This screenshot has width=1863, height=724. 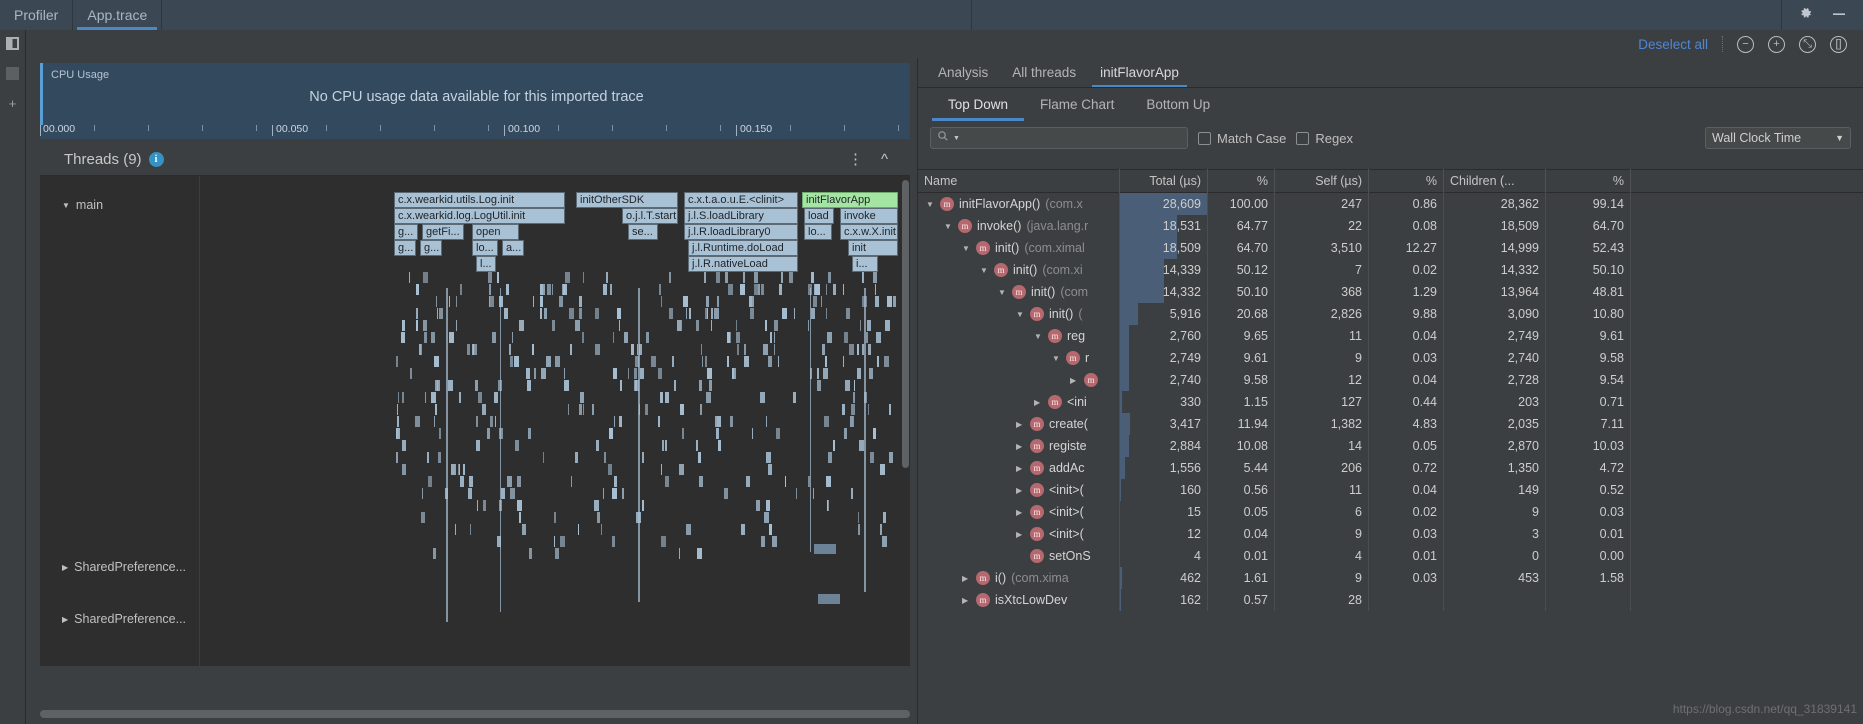 I want to click on add-icon: +, so click(x=13, y=103).